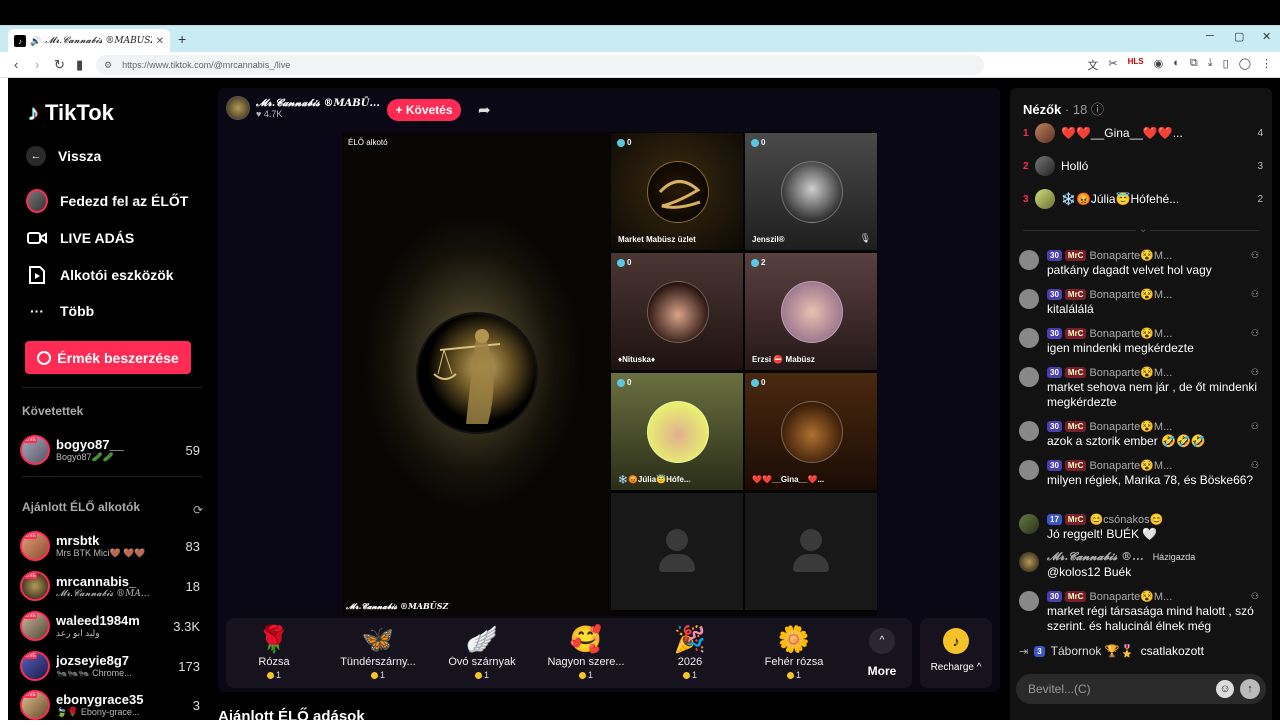 The width and height of the screenshot is (1280, 725). I want to click on sidebar-icon: ▯, so click(1226, 65).